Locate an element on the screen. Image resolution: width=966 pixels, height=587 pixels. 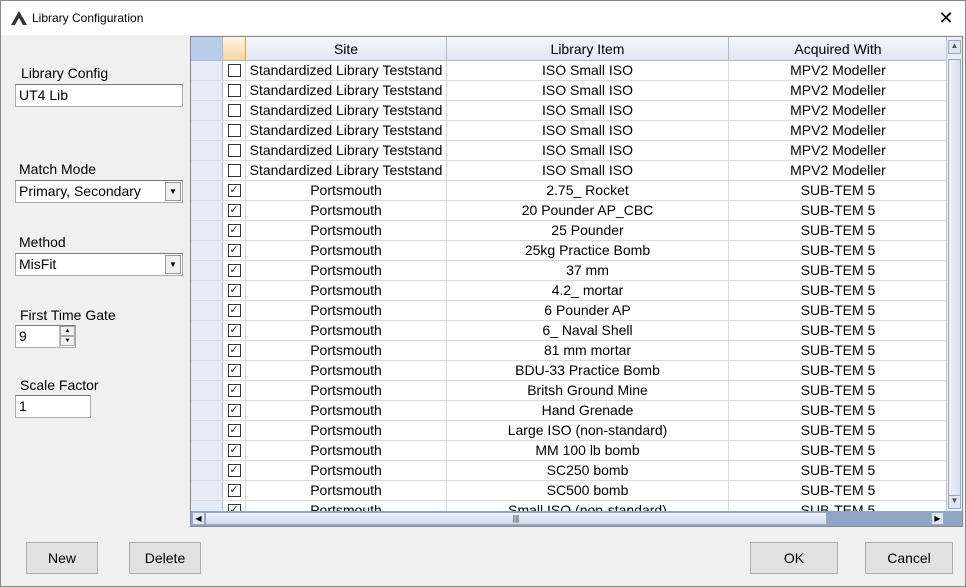
table-row: ✓ Portsmouth 4.2_ mortar SUB-TEM 5 is located at coordinates (569, 291).